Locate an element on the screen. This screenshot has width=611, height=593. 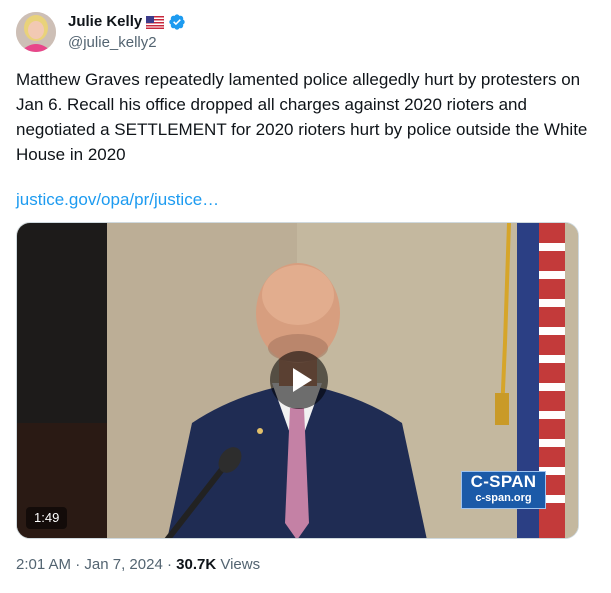
author-name-row: Julie Kelly is located at coordinates (127, 22).